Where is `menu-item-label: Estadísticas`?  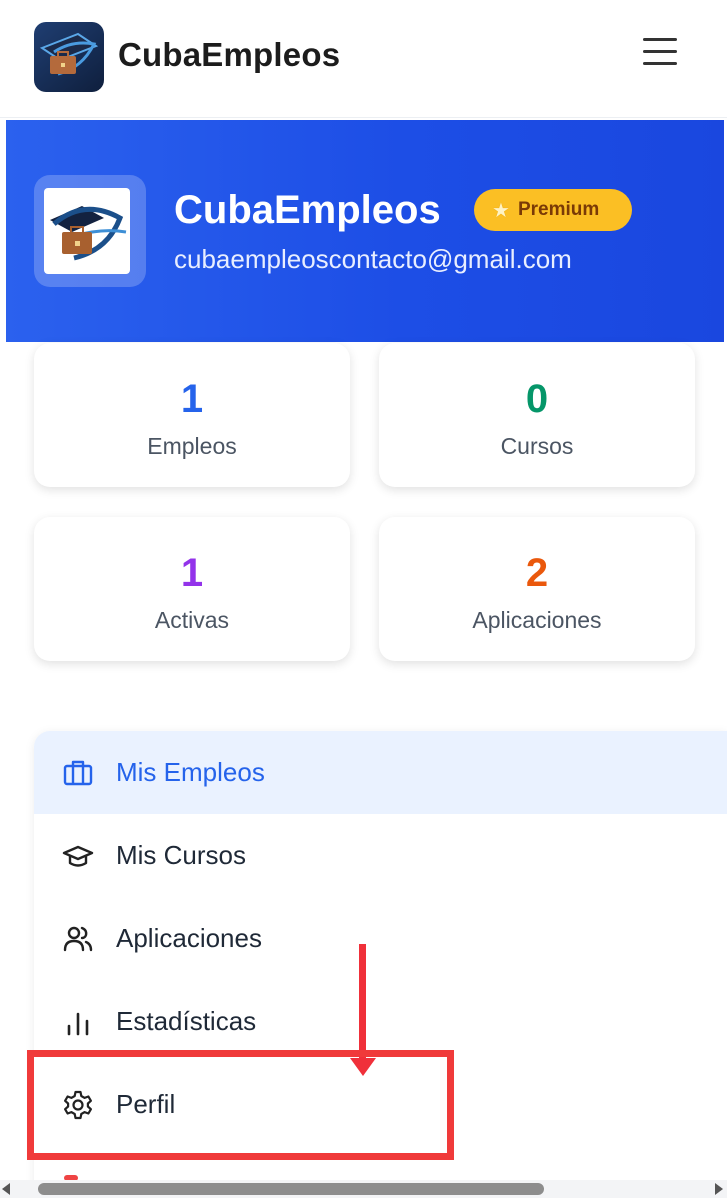
menu-item-label: Estadísticas is located at coordinates (186, 1021).